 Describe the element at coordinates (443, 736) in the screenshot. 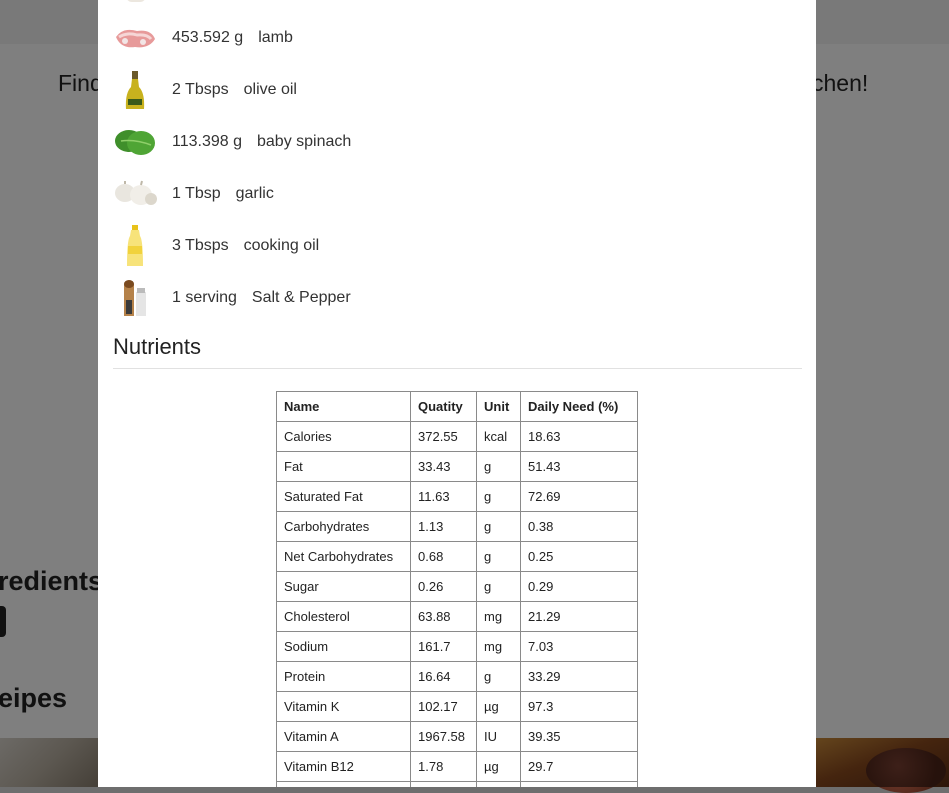

I see `nutrient-quantity: 1967.58` at that location.